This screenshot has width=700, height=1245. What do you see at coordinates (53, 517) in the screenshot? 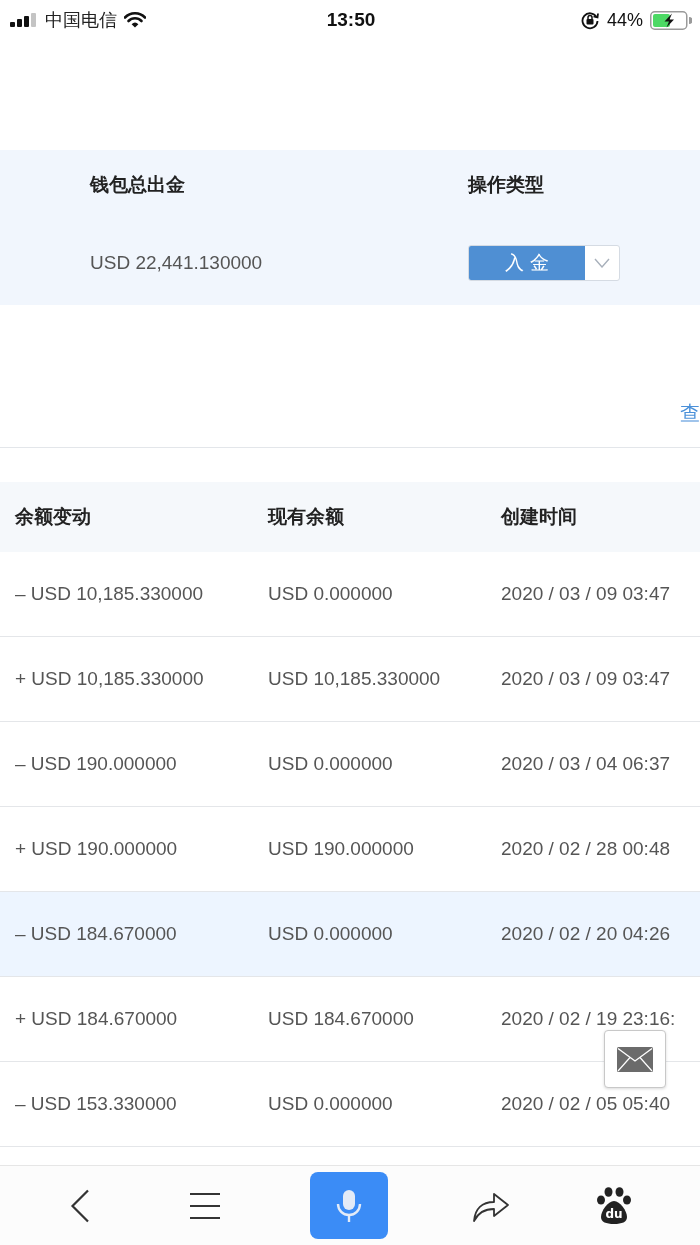
I see `column-header: 余额变动` at bounding box center [53, 517].